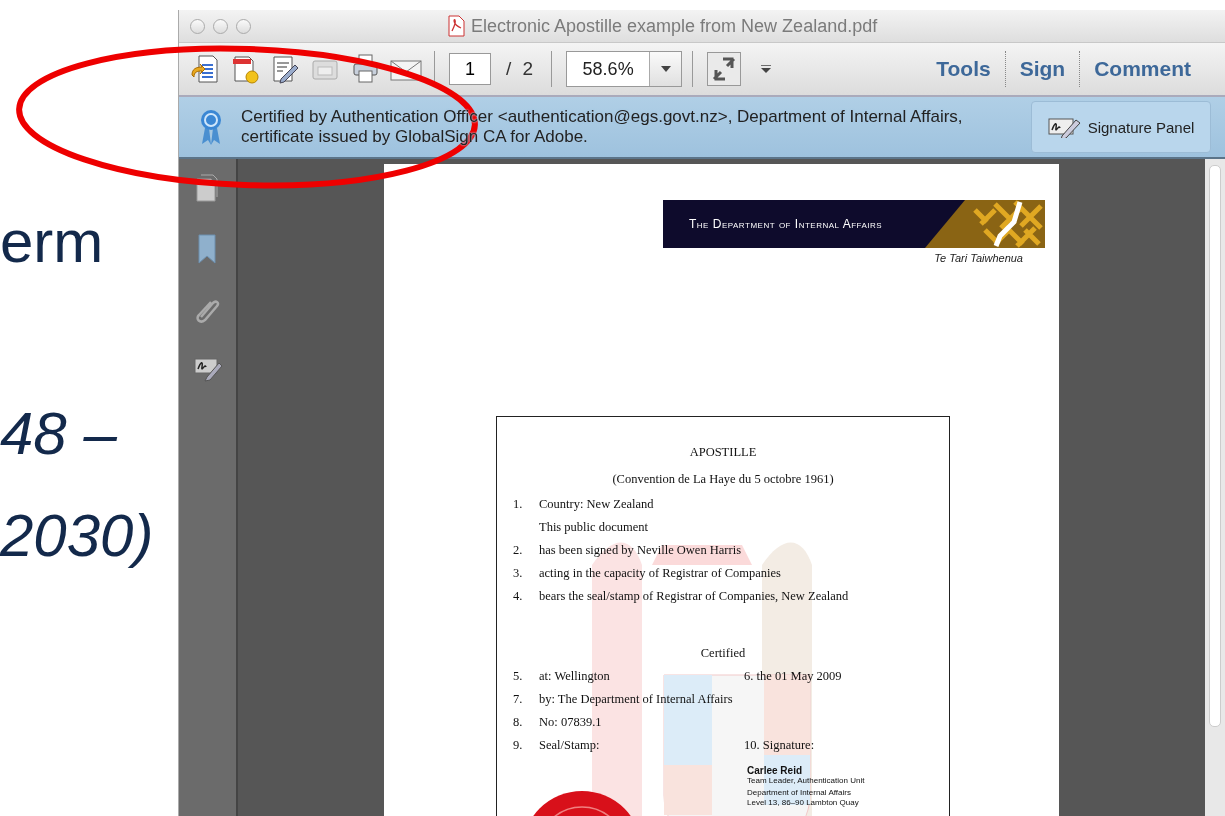  Describe the element at coordinates (674, 26) in the screenshot. I see `window-title: Electronic Apostille example from New Zealand.pdf` at that location.